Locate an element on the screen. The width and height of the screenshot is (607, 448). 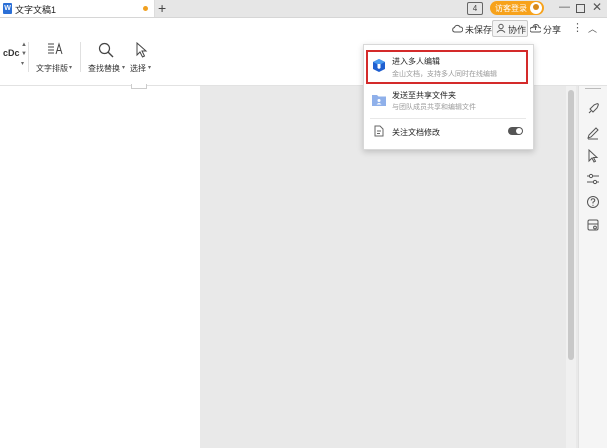
text-layout-label: 文字排版 is located at coordinates (52, 68).